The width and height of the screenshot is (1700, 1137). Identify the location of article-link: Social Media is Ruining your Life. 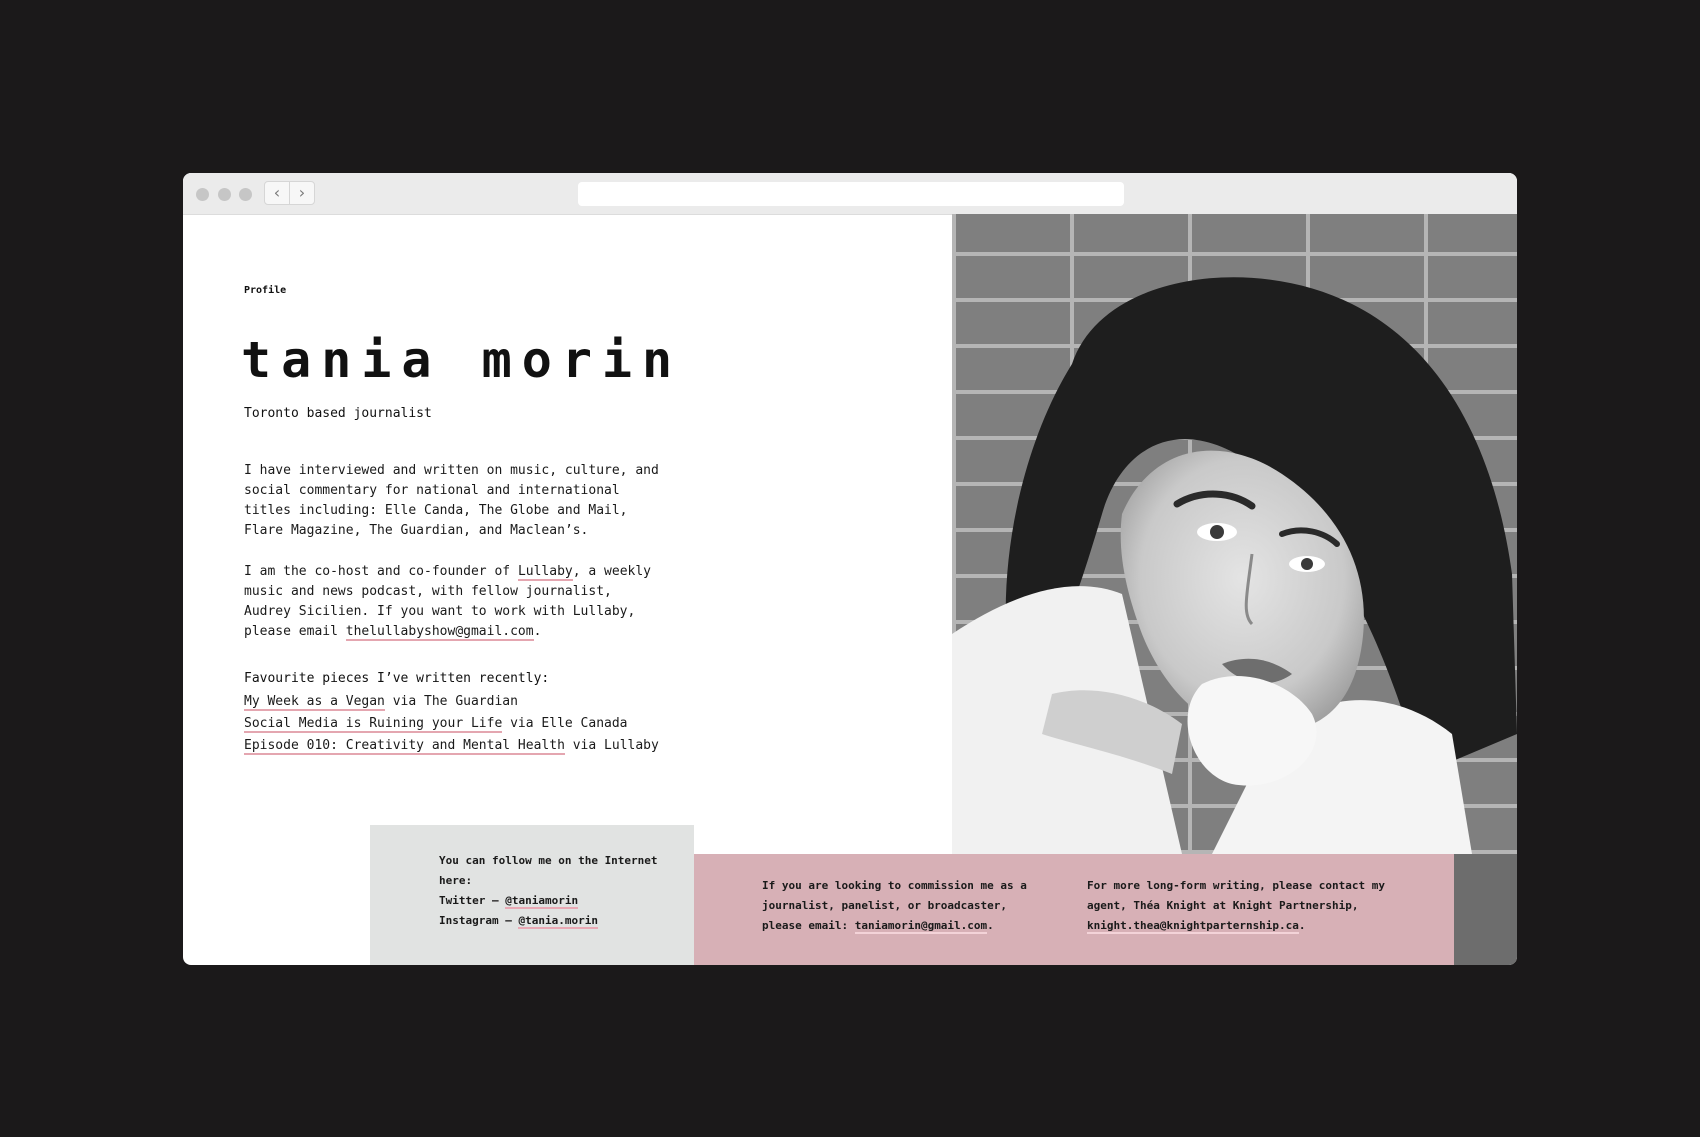
(373, 724).